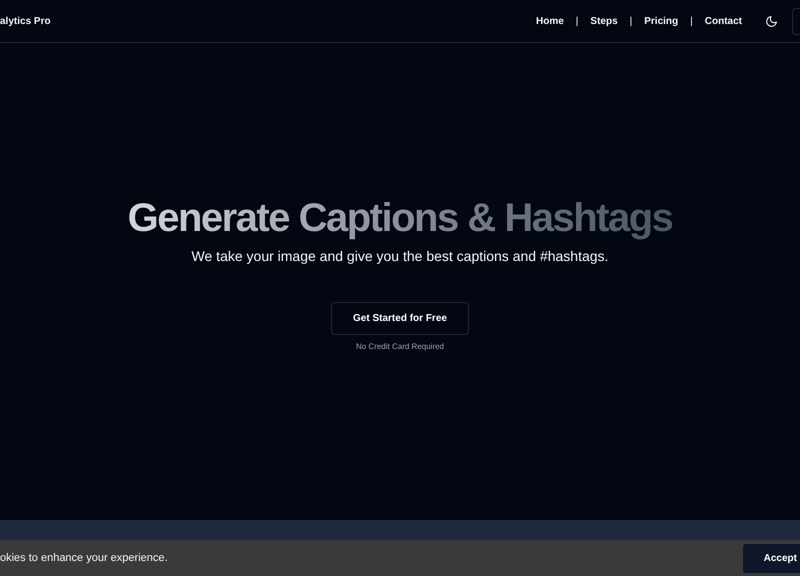 This screenshot has height=576, width=800. What do you see at coordinates (400, 347) in the screenshot?
I see `no-credit-card-note: No Credit Card Required` at bounding box center [400, 347].